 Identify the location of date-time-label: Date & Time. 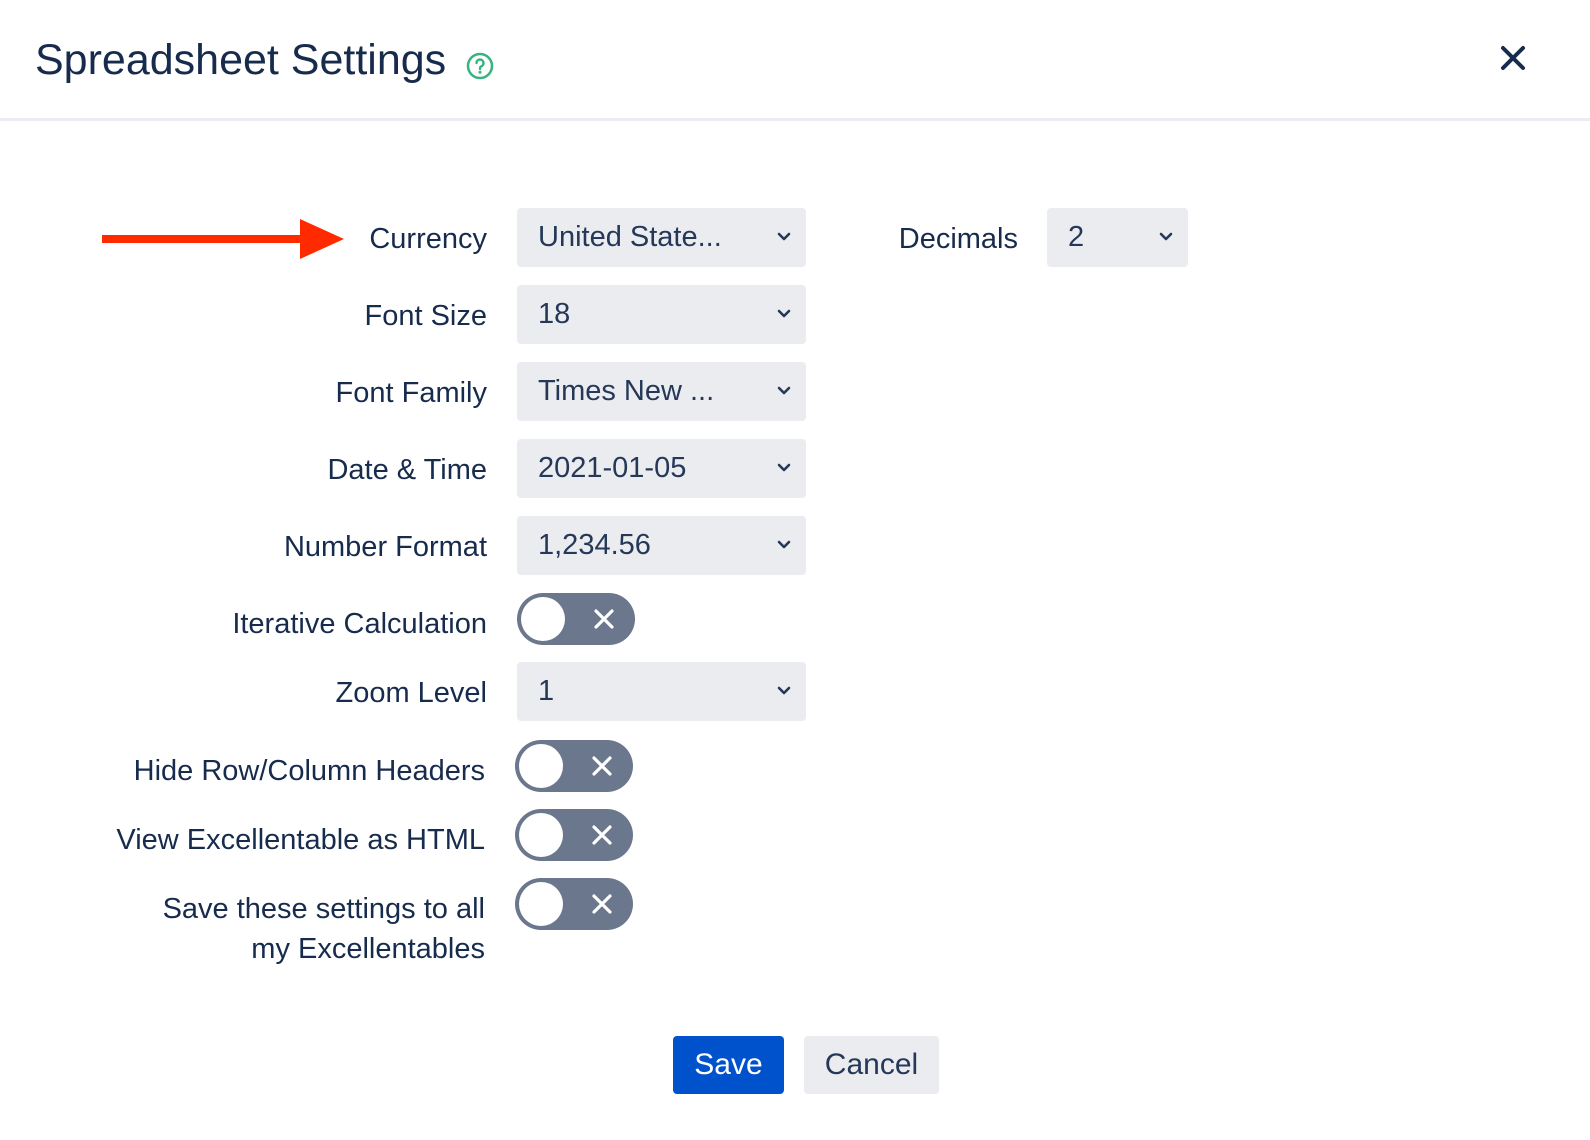
(407, 470).